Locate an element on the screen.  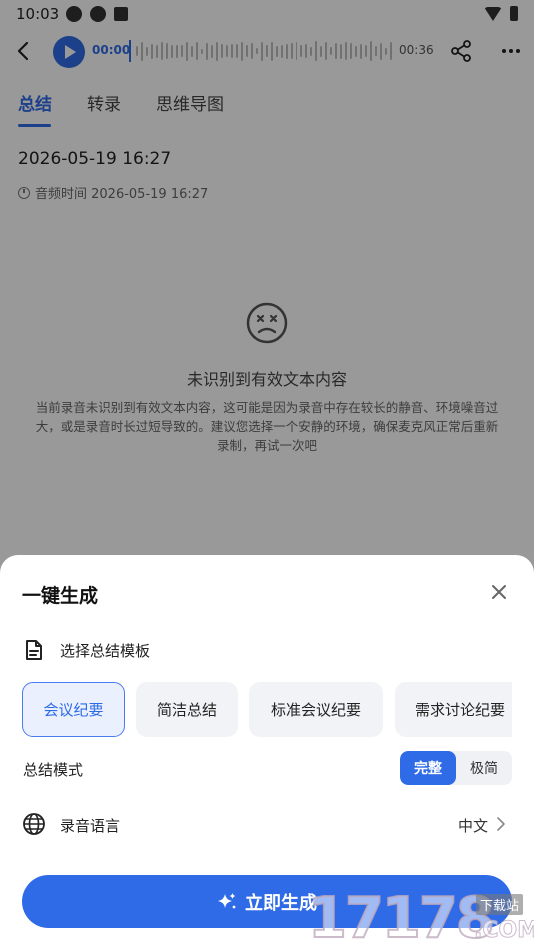
mode-option-full: 完整 is located at coordinates (428, 768).